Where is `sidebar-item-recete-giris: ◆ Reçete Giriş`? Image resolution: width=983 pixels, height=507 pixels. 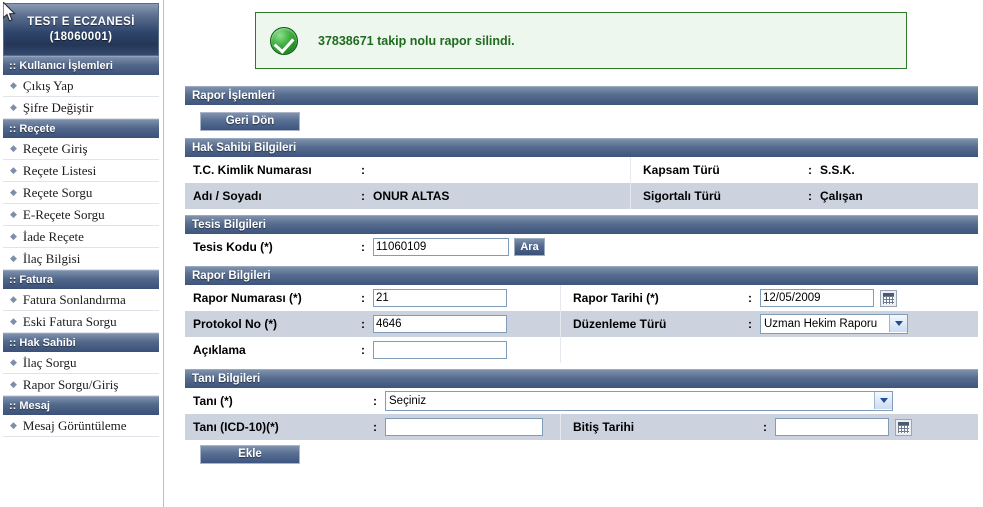 sidebar-item-recete-giris: ◆ Reçete Giriş is located at coordinates (81, 149).